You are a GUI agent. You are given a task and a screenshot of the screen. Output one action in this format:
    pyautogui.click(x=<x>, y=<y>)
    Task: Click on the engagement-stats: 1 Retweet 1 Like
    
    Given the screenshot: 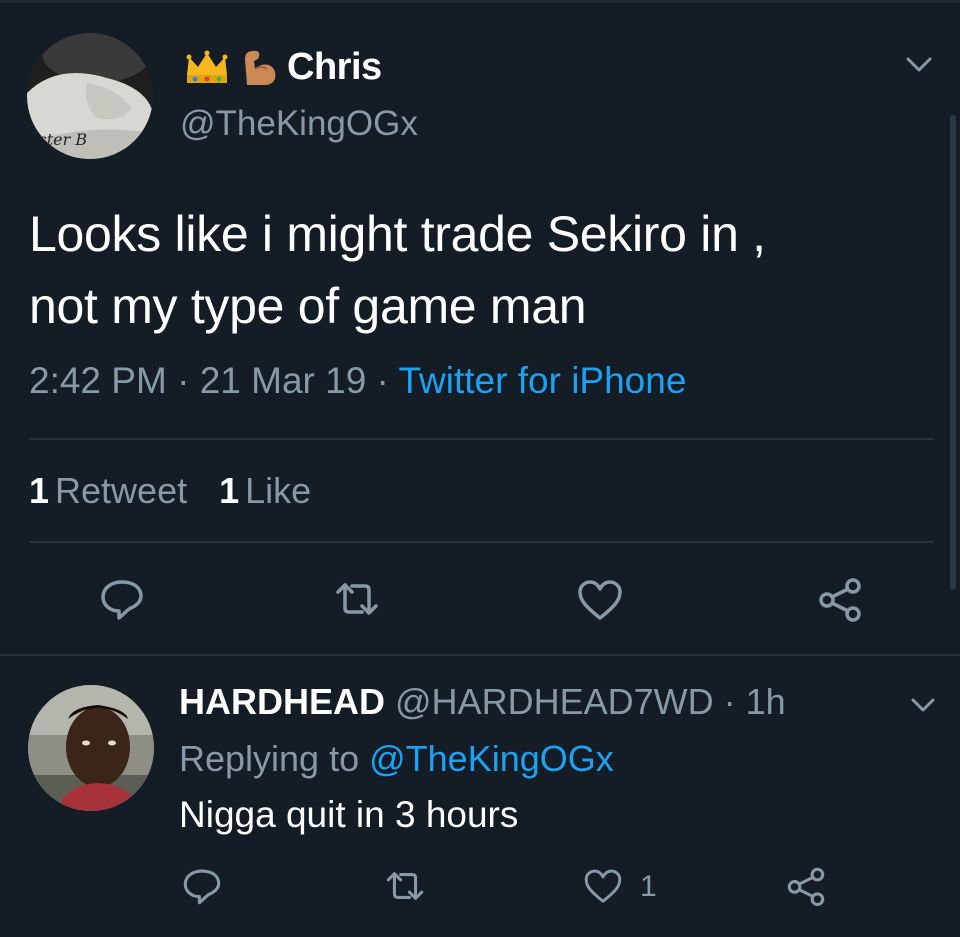 What is the action you would take?
    pyautogui.click(x=170, y=491)
    